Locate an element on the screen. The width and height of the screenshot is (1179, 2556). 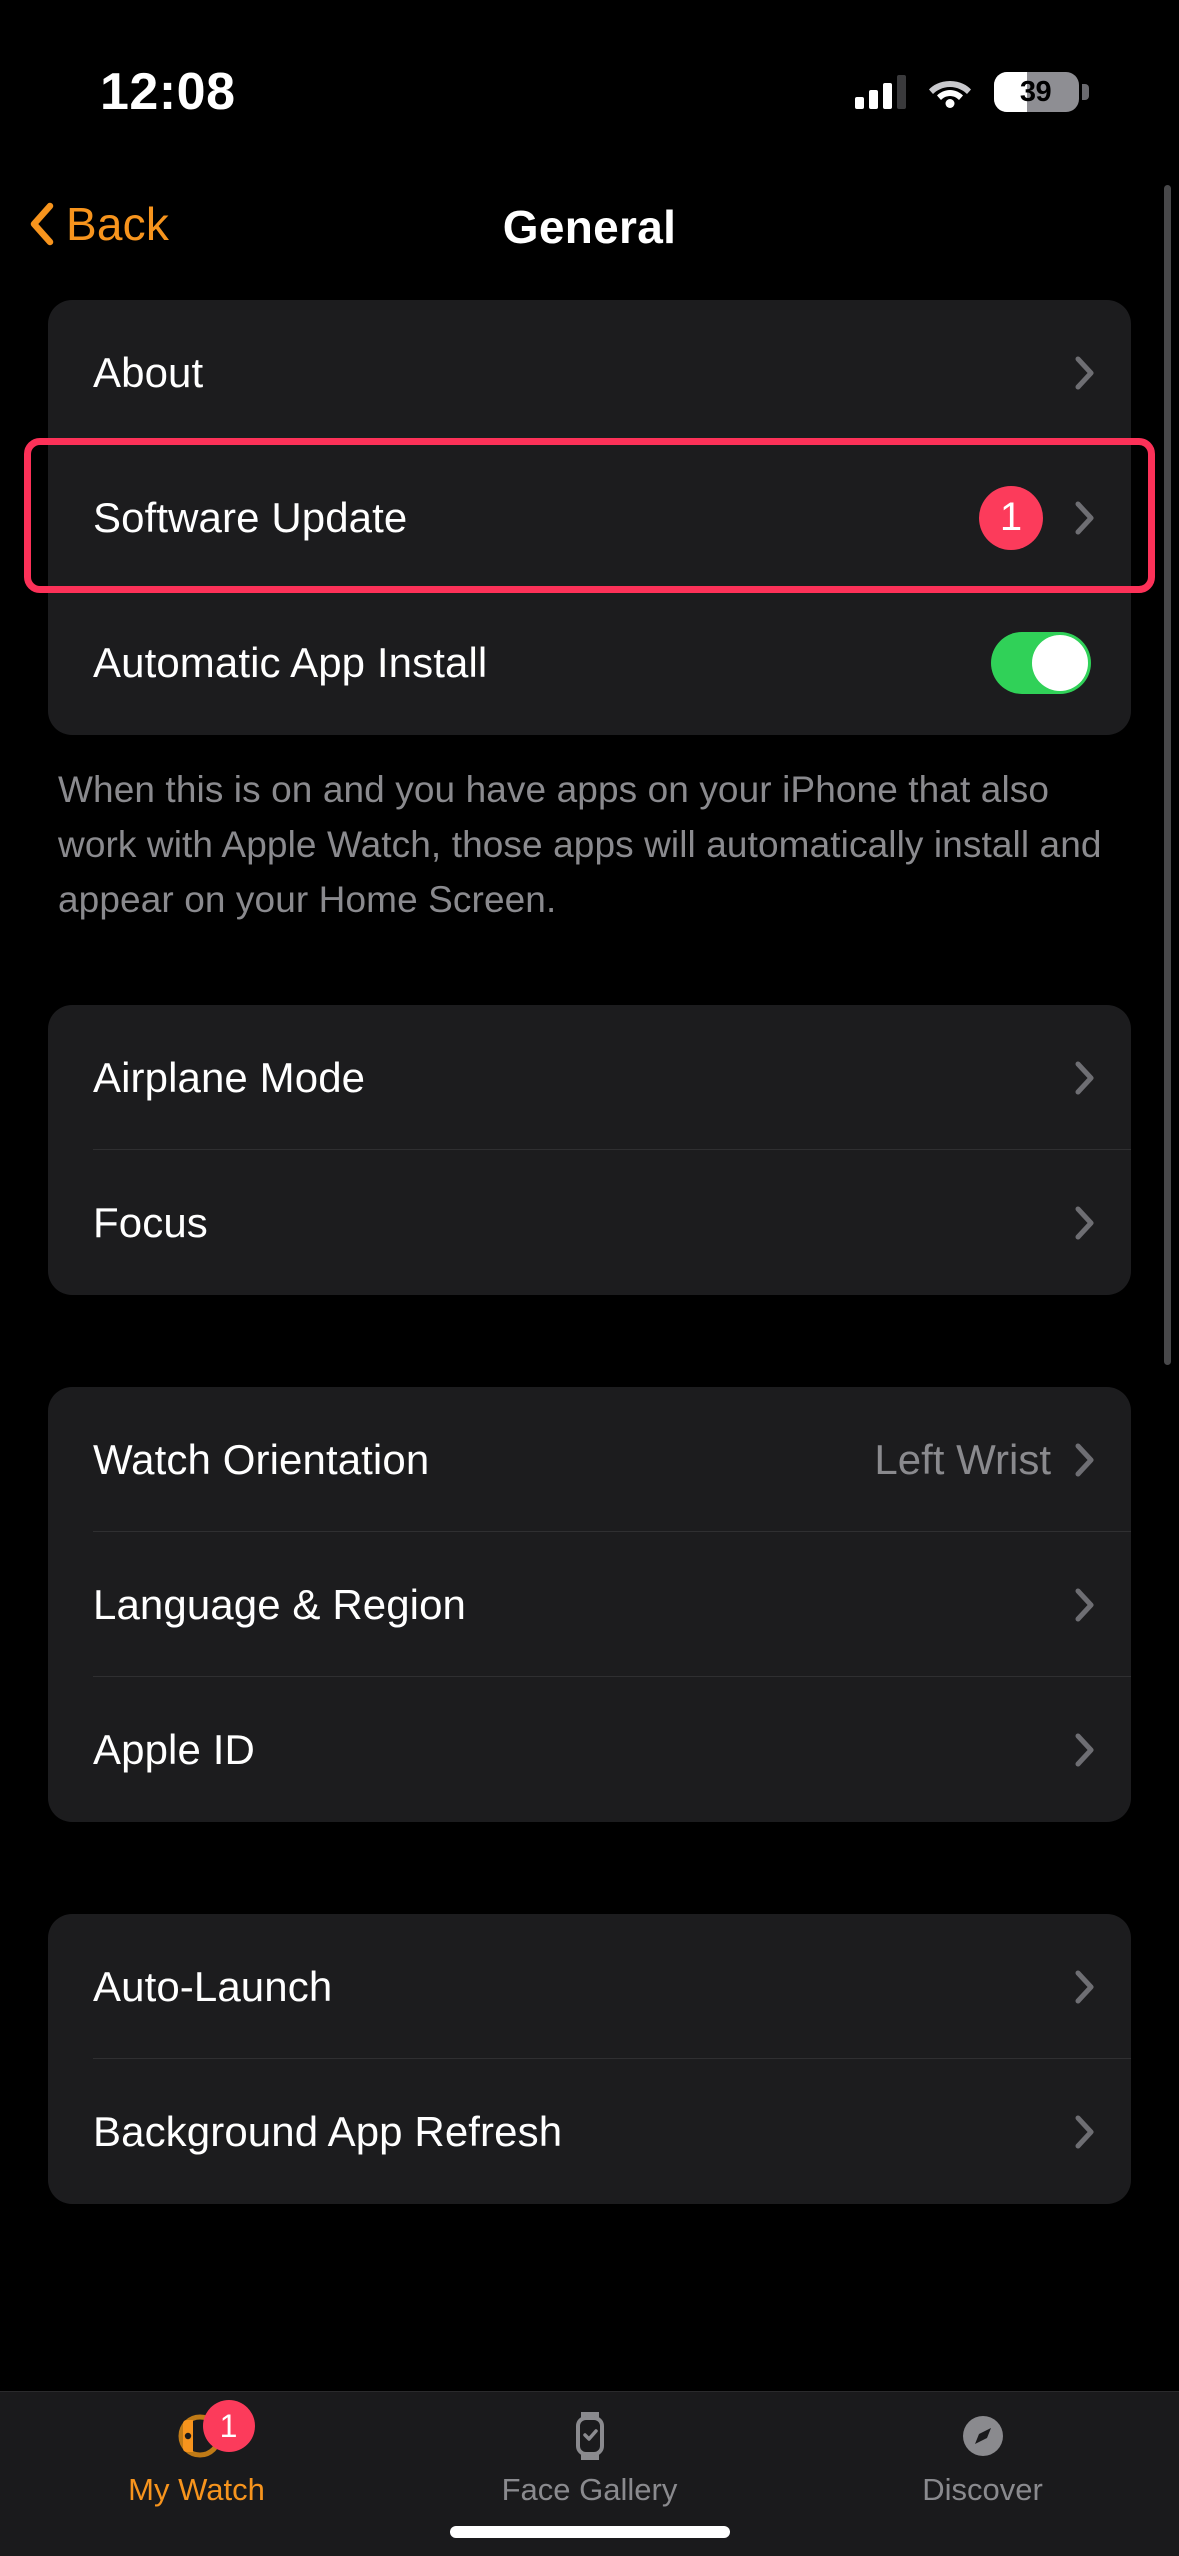
battery-level-text: 39 is located at coordinates (1035, 91).